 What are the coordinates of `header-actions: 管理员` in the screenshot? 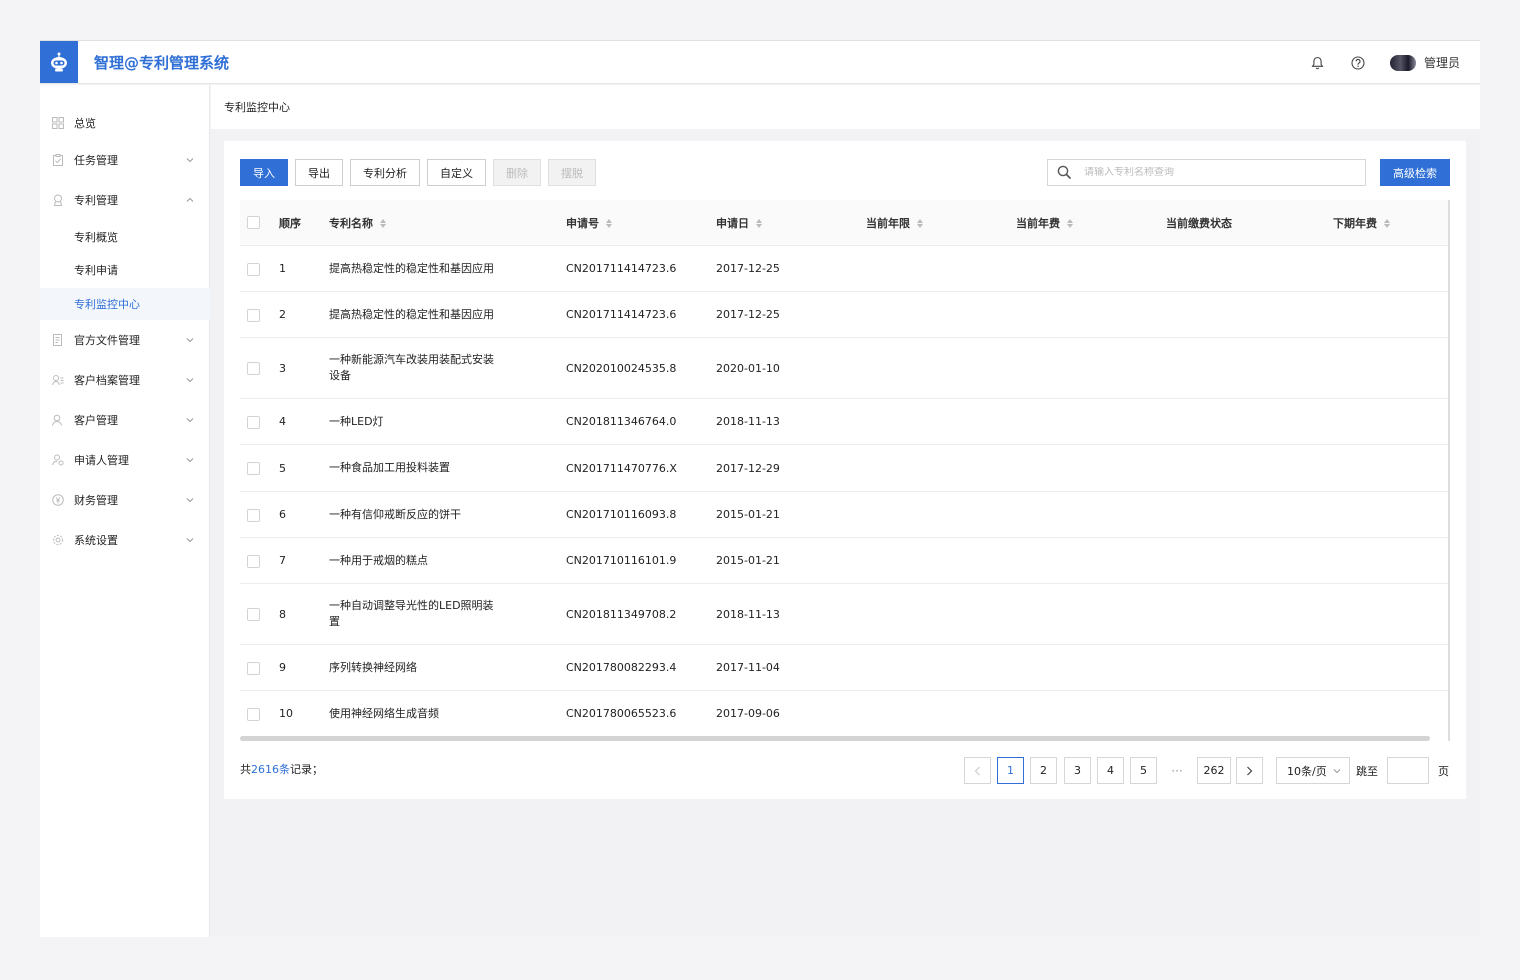 It's located at (1373, 62).